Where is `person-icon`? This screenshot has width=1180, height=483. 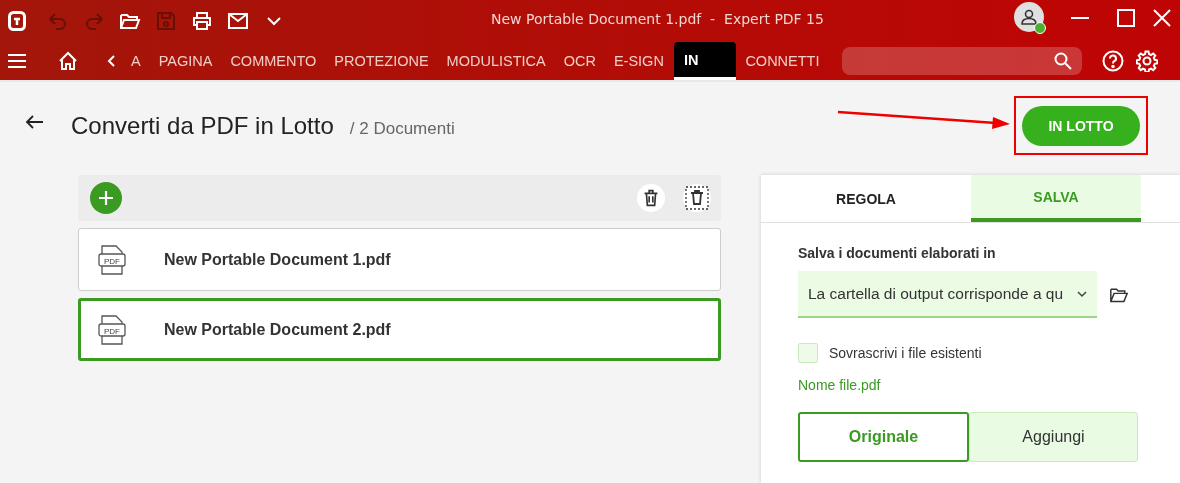 person-icon is located at coordinates (1029, 17).